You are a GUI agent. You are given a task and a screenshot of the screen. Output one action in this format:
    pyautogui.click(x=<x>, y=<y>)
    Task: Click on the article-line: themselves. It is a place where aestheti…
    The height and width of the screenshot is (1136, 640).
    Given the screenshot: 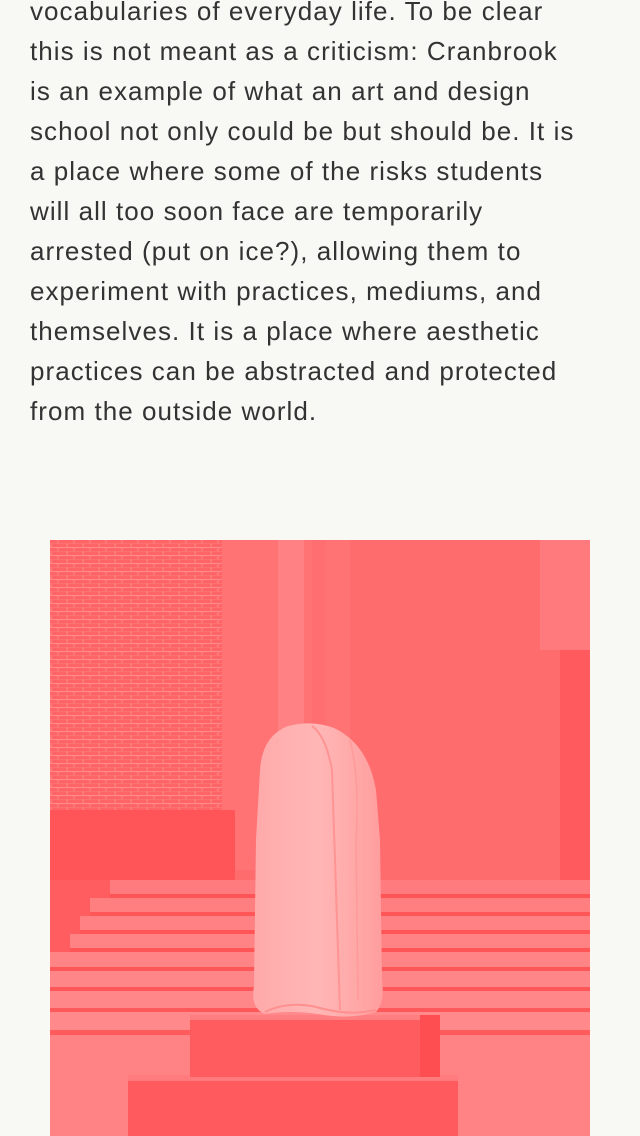 What is the action you would take?
    pyautogui.click(x=285, y=331)
    